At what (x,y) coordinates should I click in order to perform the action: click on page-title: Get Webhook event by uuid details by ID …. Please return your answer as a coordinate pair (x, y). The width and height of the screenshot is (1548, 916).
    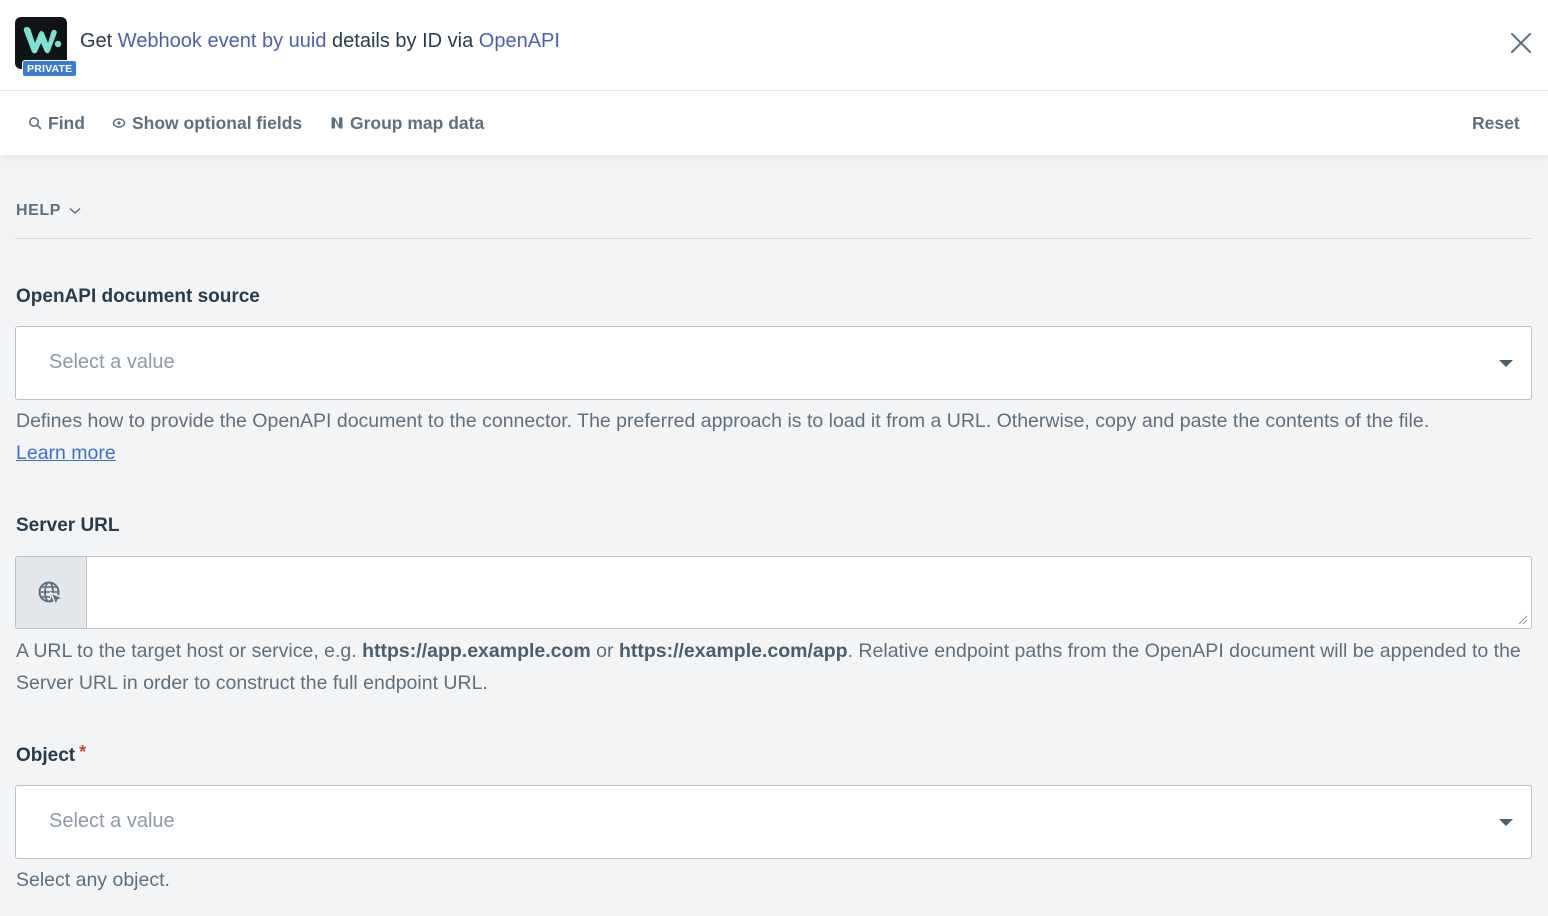
    Looking at the image, I should click on (320, 41).